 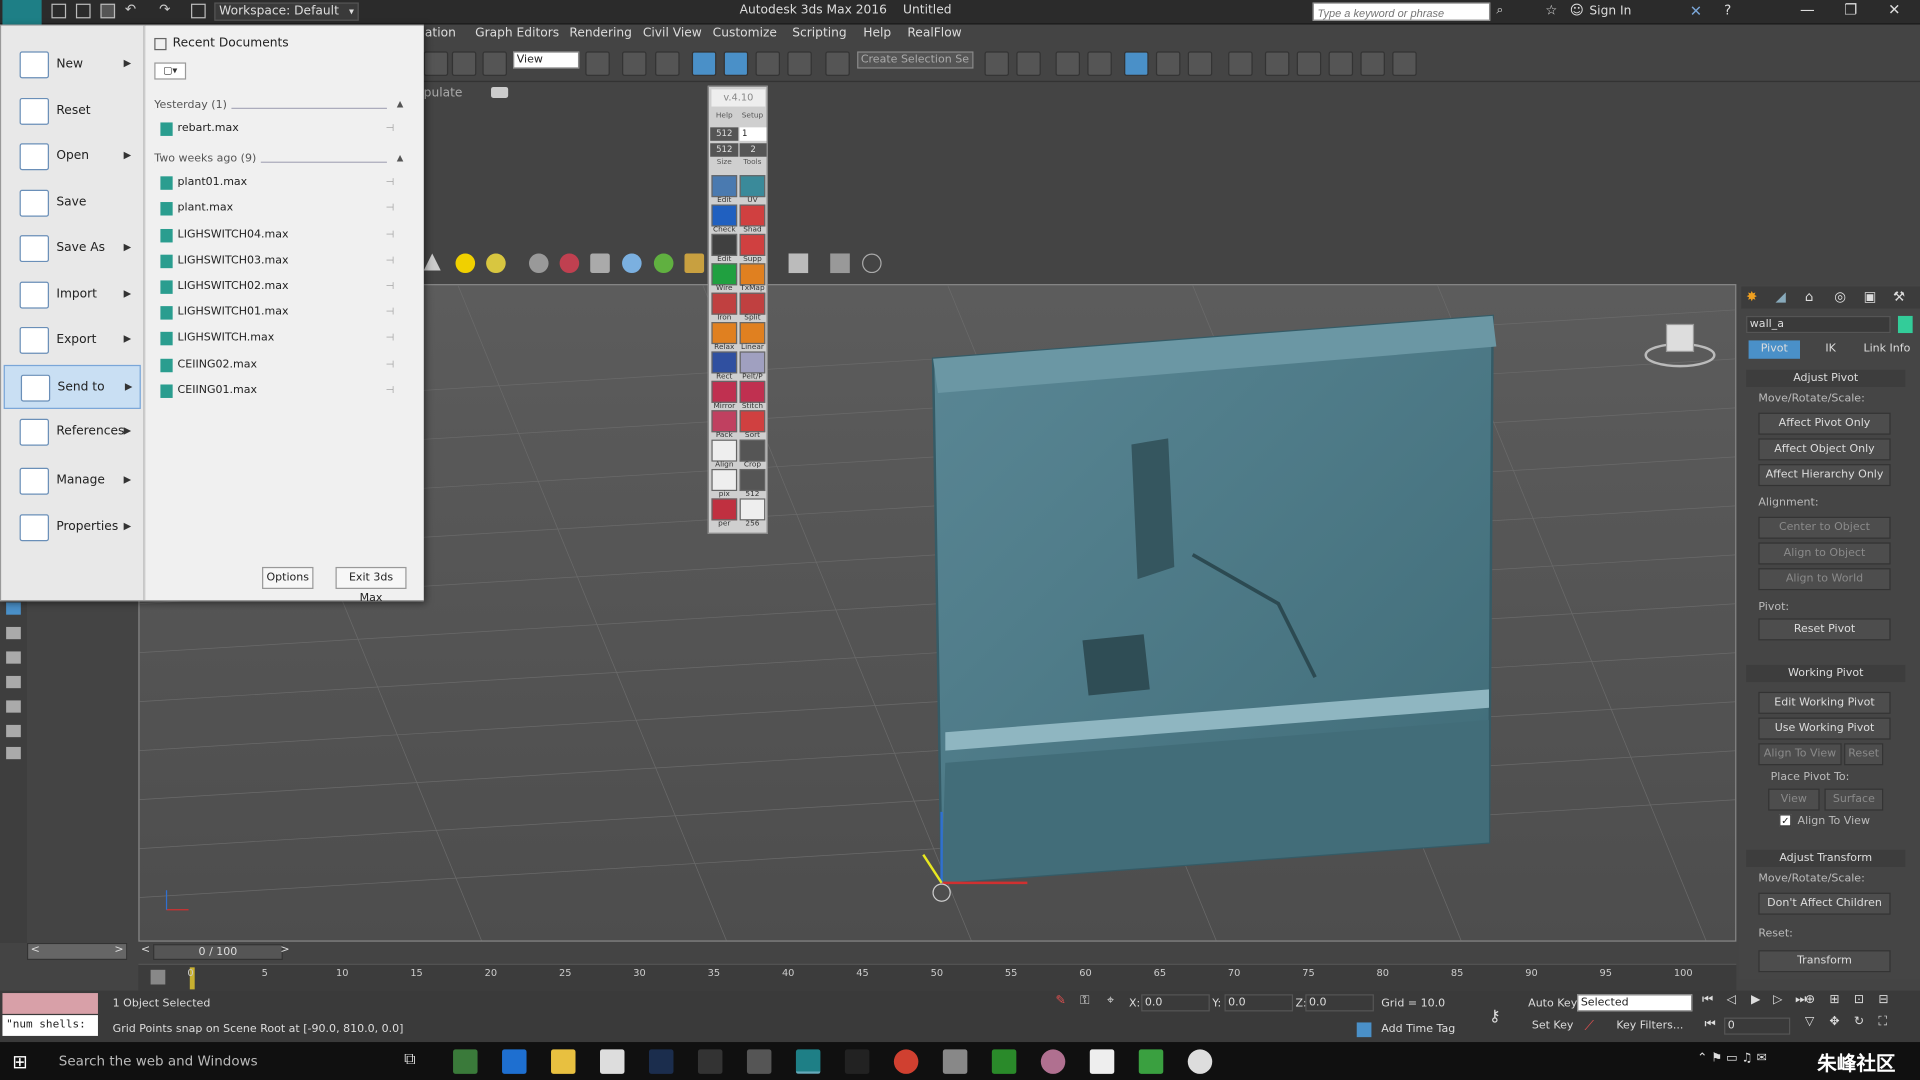 I want to click on app-menu-save-as: Save As ▶, so click(x=72, y=249).